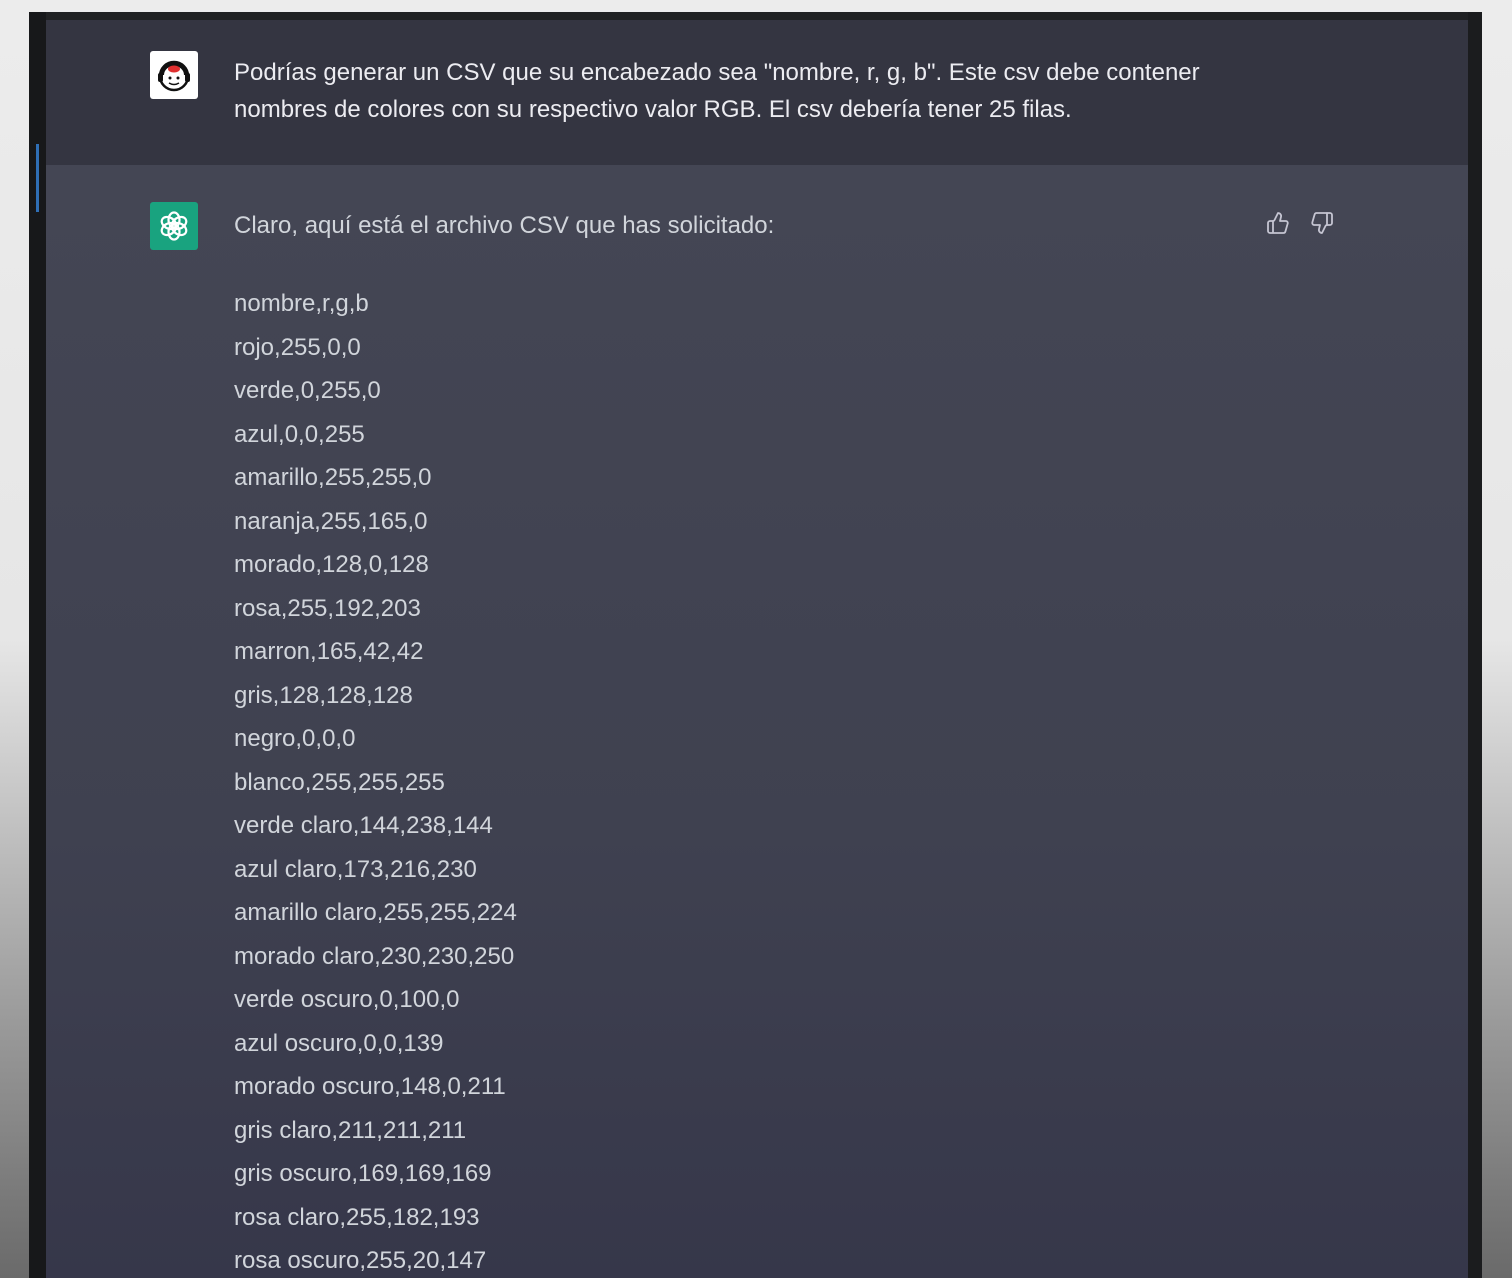 The image size is (1512, 1278). I want to click on dislike-button, so click(1322, 223).